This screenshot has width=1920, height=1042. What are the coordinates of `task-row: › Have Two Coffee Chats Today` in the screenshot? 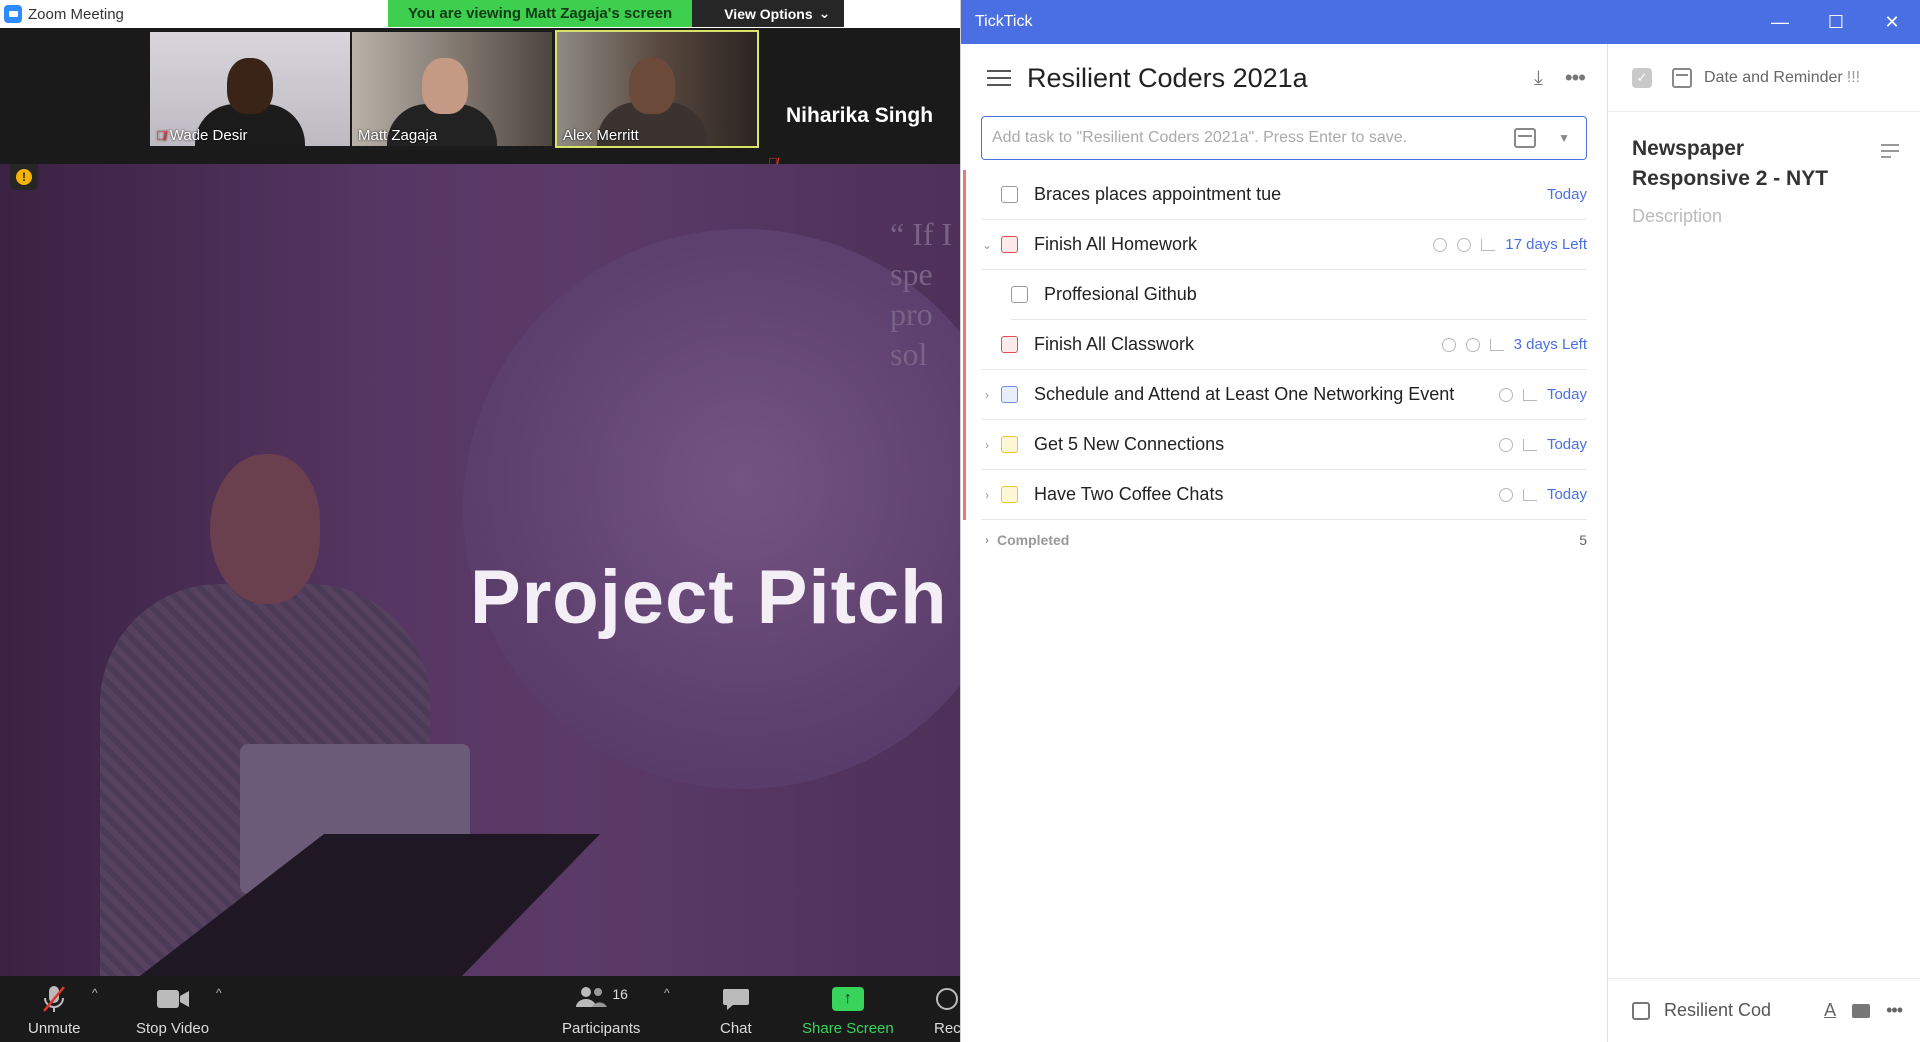 It's located at (1284, 495).